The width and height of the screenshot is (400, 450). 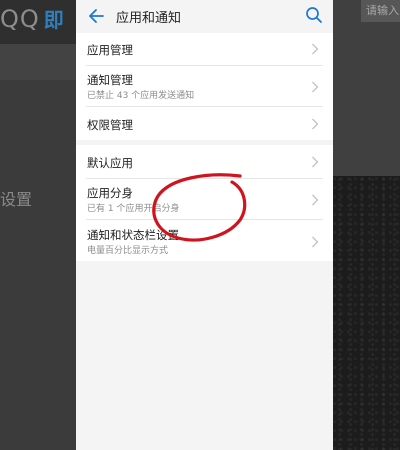 I want to click on settings-item-subtitle: 已禁止 43 个应用发送通知, so click(x=141, y=96).